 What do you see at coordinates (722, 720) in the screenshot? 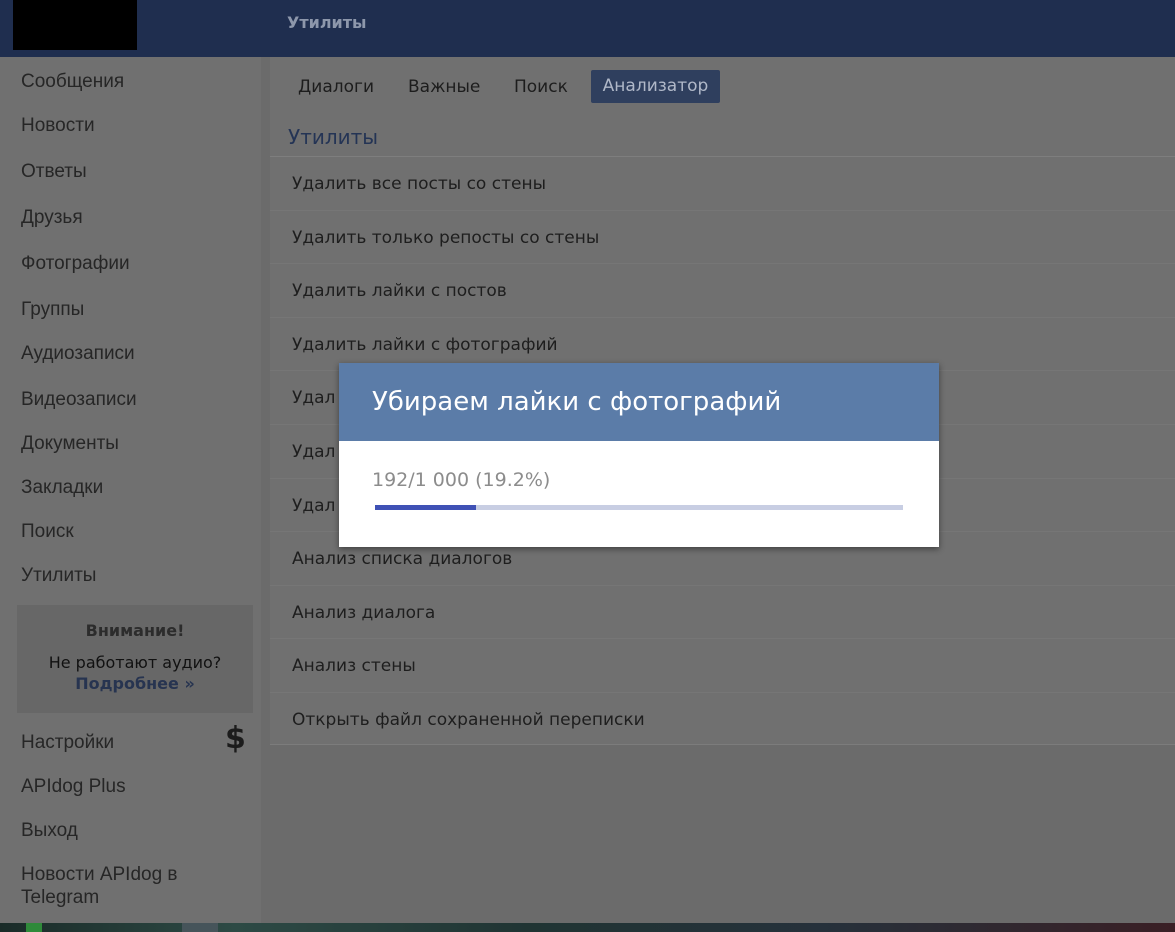
I see `utility-open-saved-chat: Открыть файл сохраненной переписки` at bounding box center [722, 720].